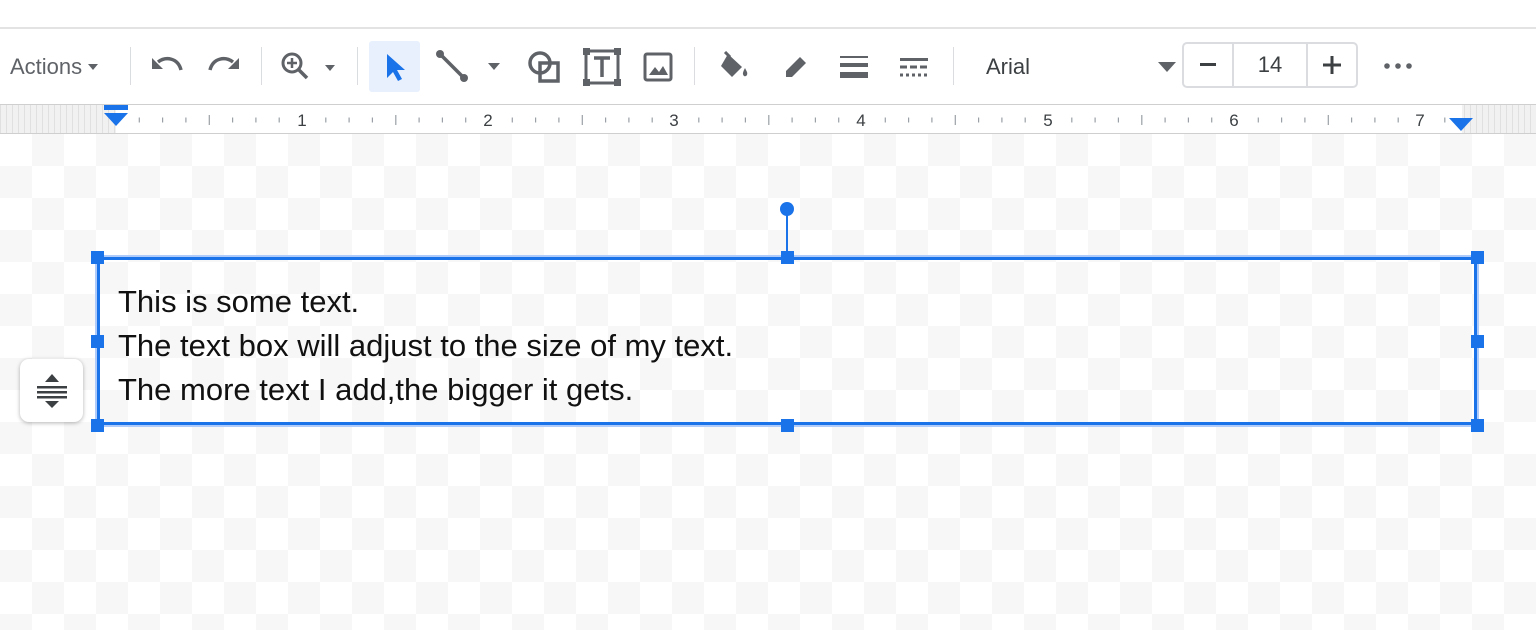  I want to click on actions-menu: Actions, so click(54, 67).